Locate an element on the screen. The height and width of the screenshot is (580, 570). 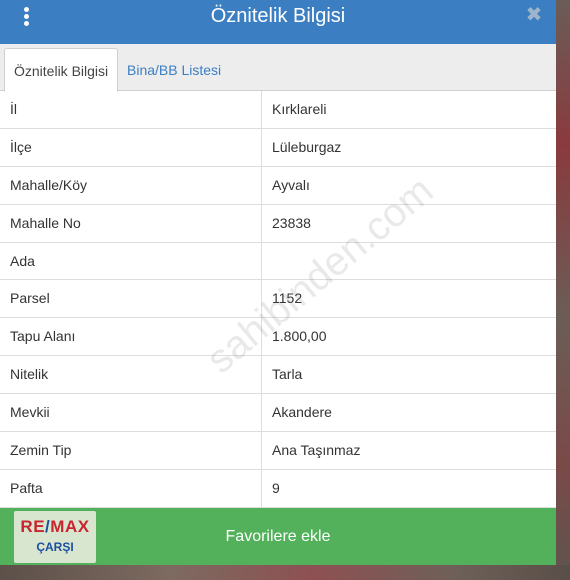
table-row: Ada is located at coordinates (278, 261).